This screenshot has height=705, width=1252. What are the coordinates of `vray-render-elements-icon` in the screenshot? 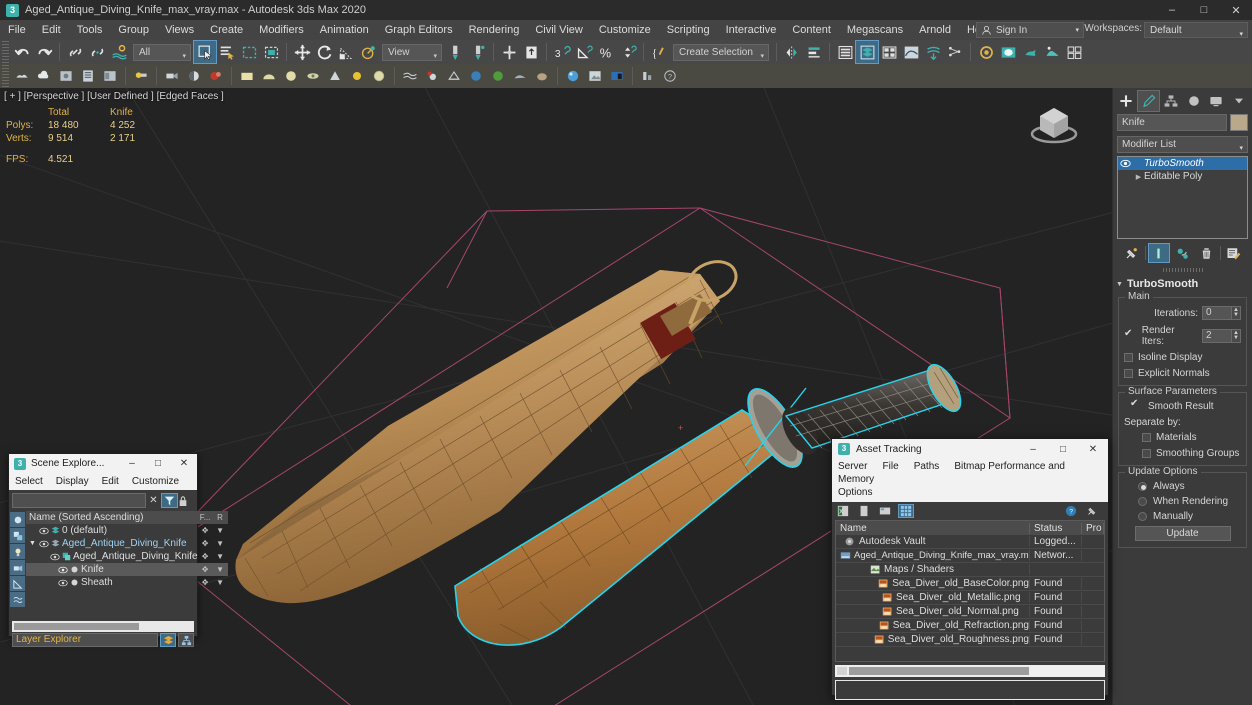 It's located at (110, 76).